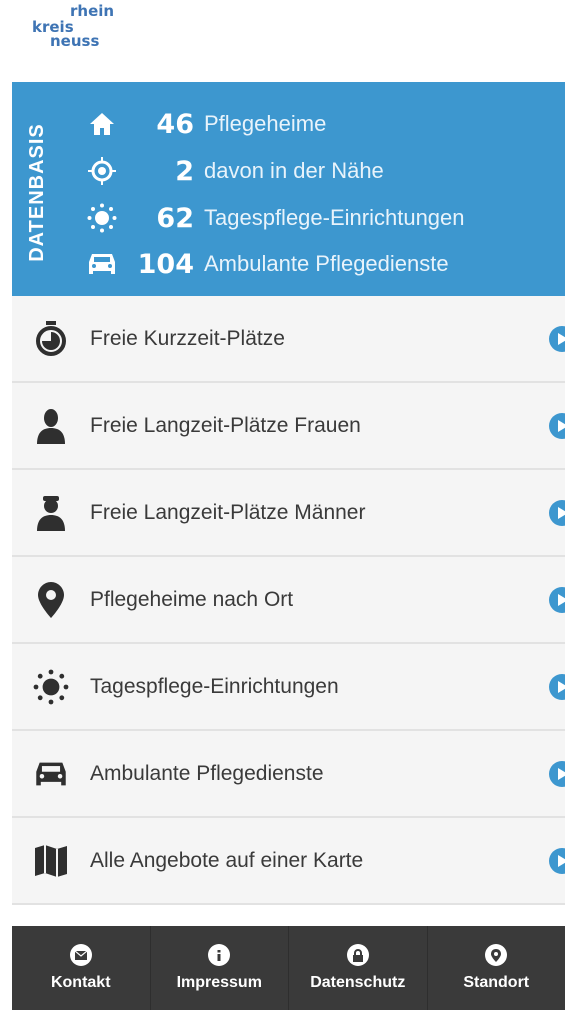 This screenshot has height=1010, width=565. I want to click on bottom-navigation: Kontakt Impressum Datenschutz Standort, so click(288, 968).